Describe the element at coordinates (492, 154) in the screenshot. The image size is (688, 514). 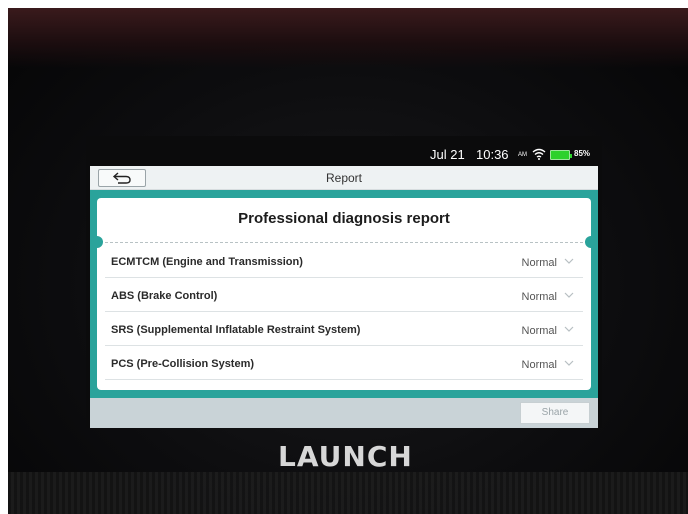
I see `status-time: 10:36` at that location.